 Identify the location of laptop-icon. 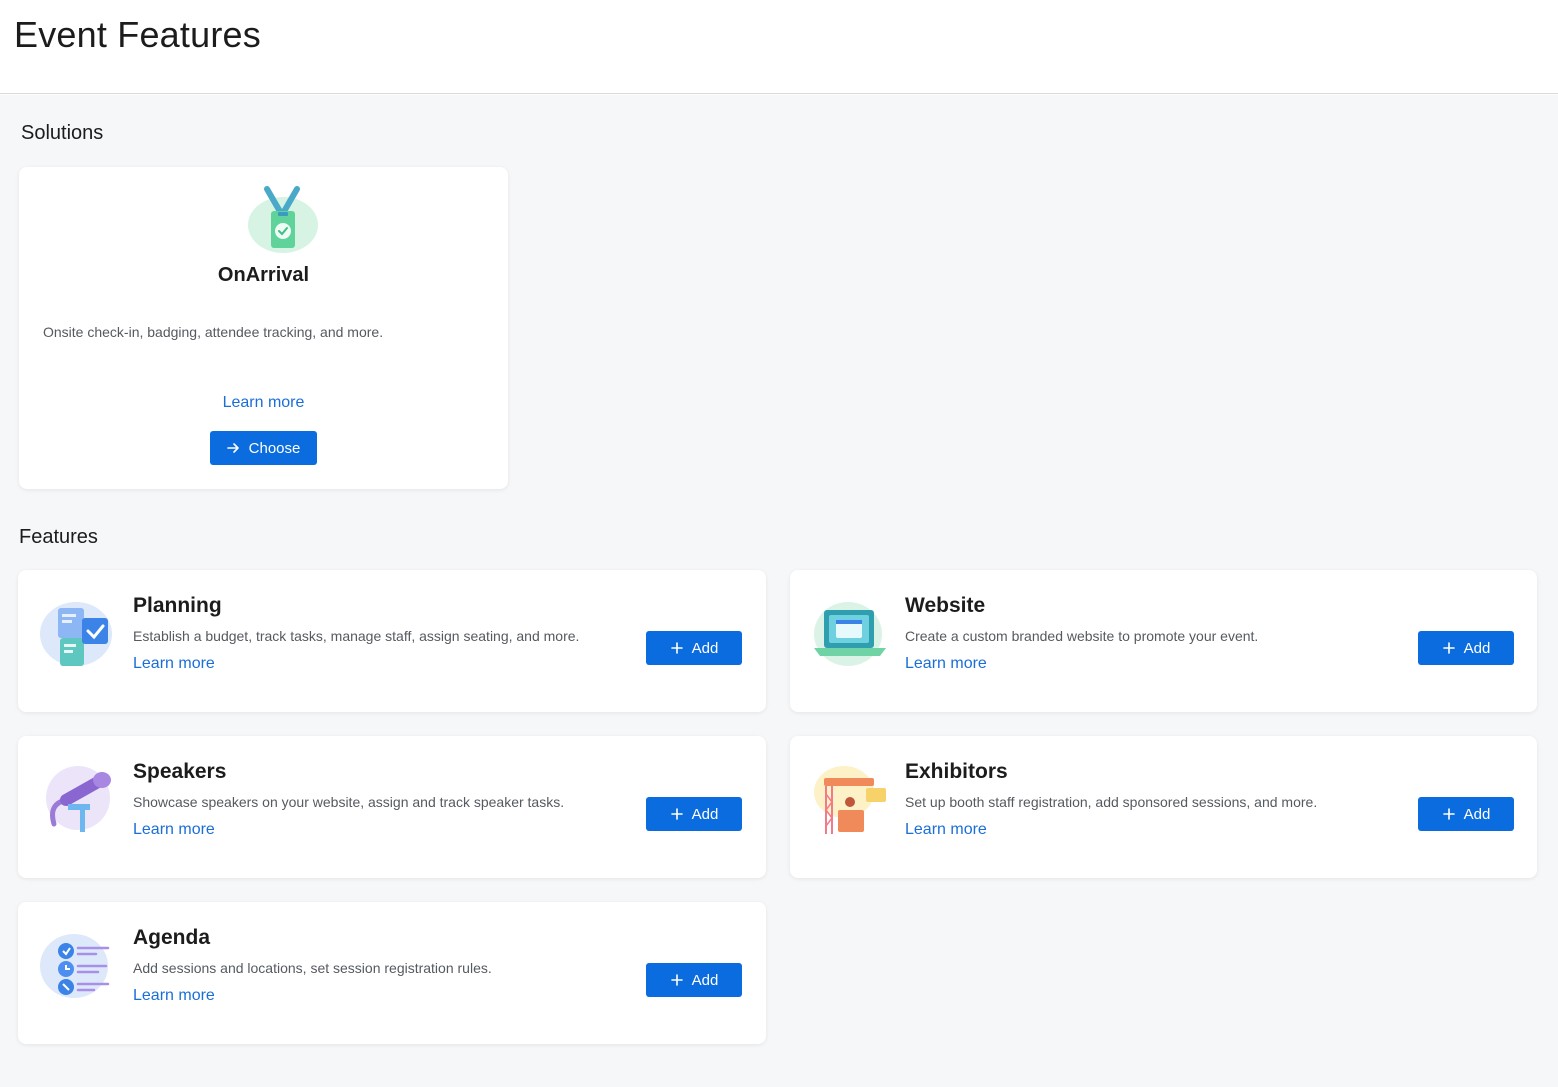
(850, 638).